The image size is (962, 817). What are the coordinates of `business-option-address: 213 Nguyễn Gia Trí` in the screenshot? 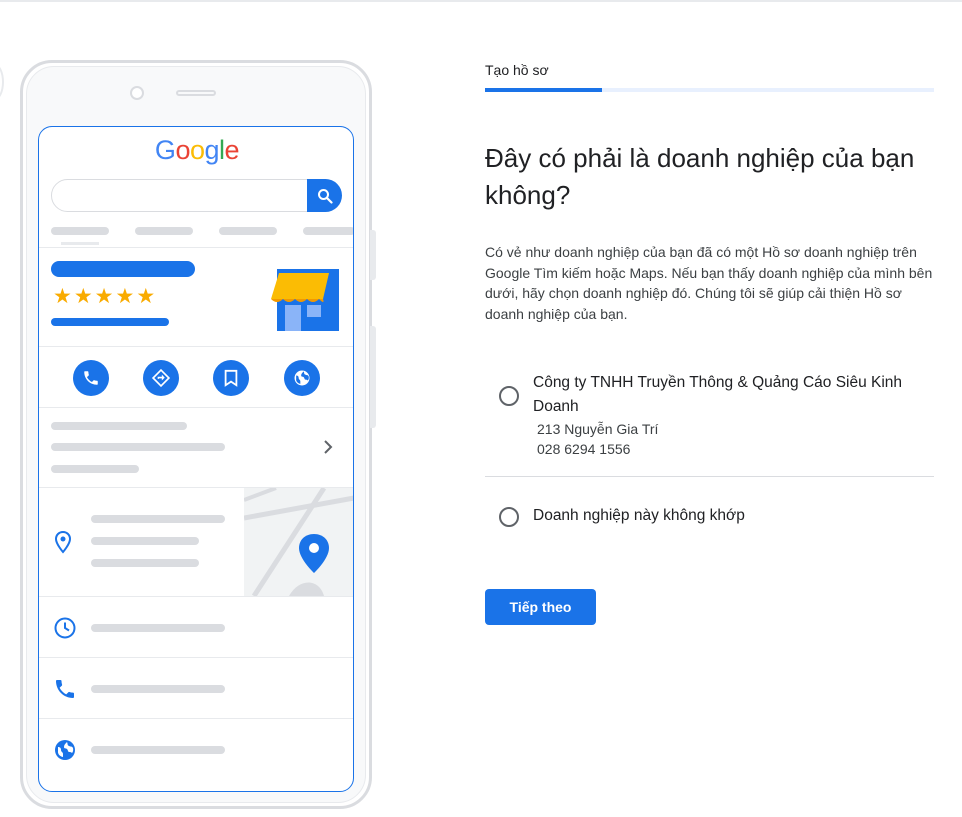 It's located at (598, 429).